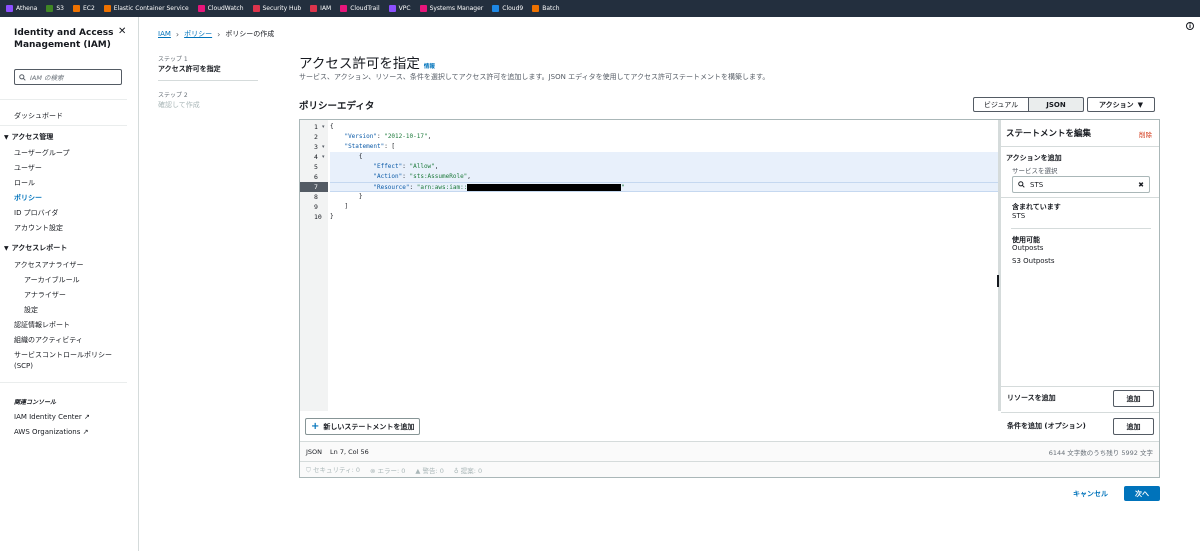  What do you see at coordinates (664, 147) in the screenshot?
I see `code-line: "Statement": [` at bounding box center [664, 147].